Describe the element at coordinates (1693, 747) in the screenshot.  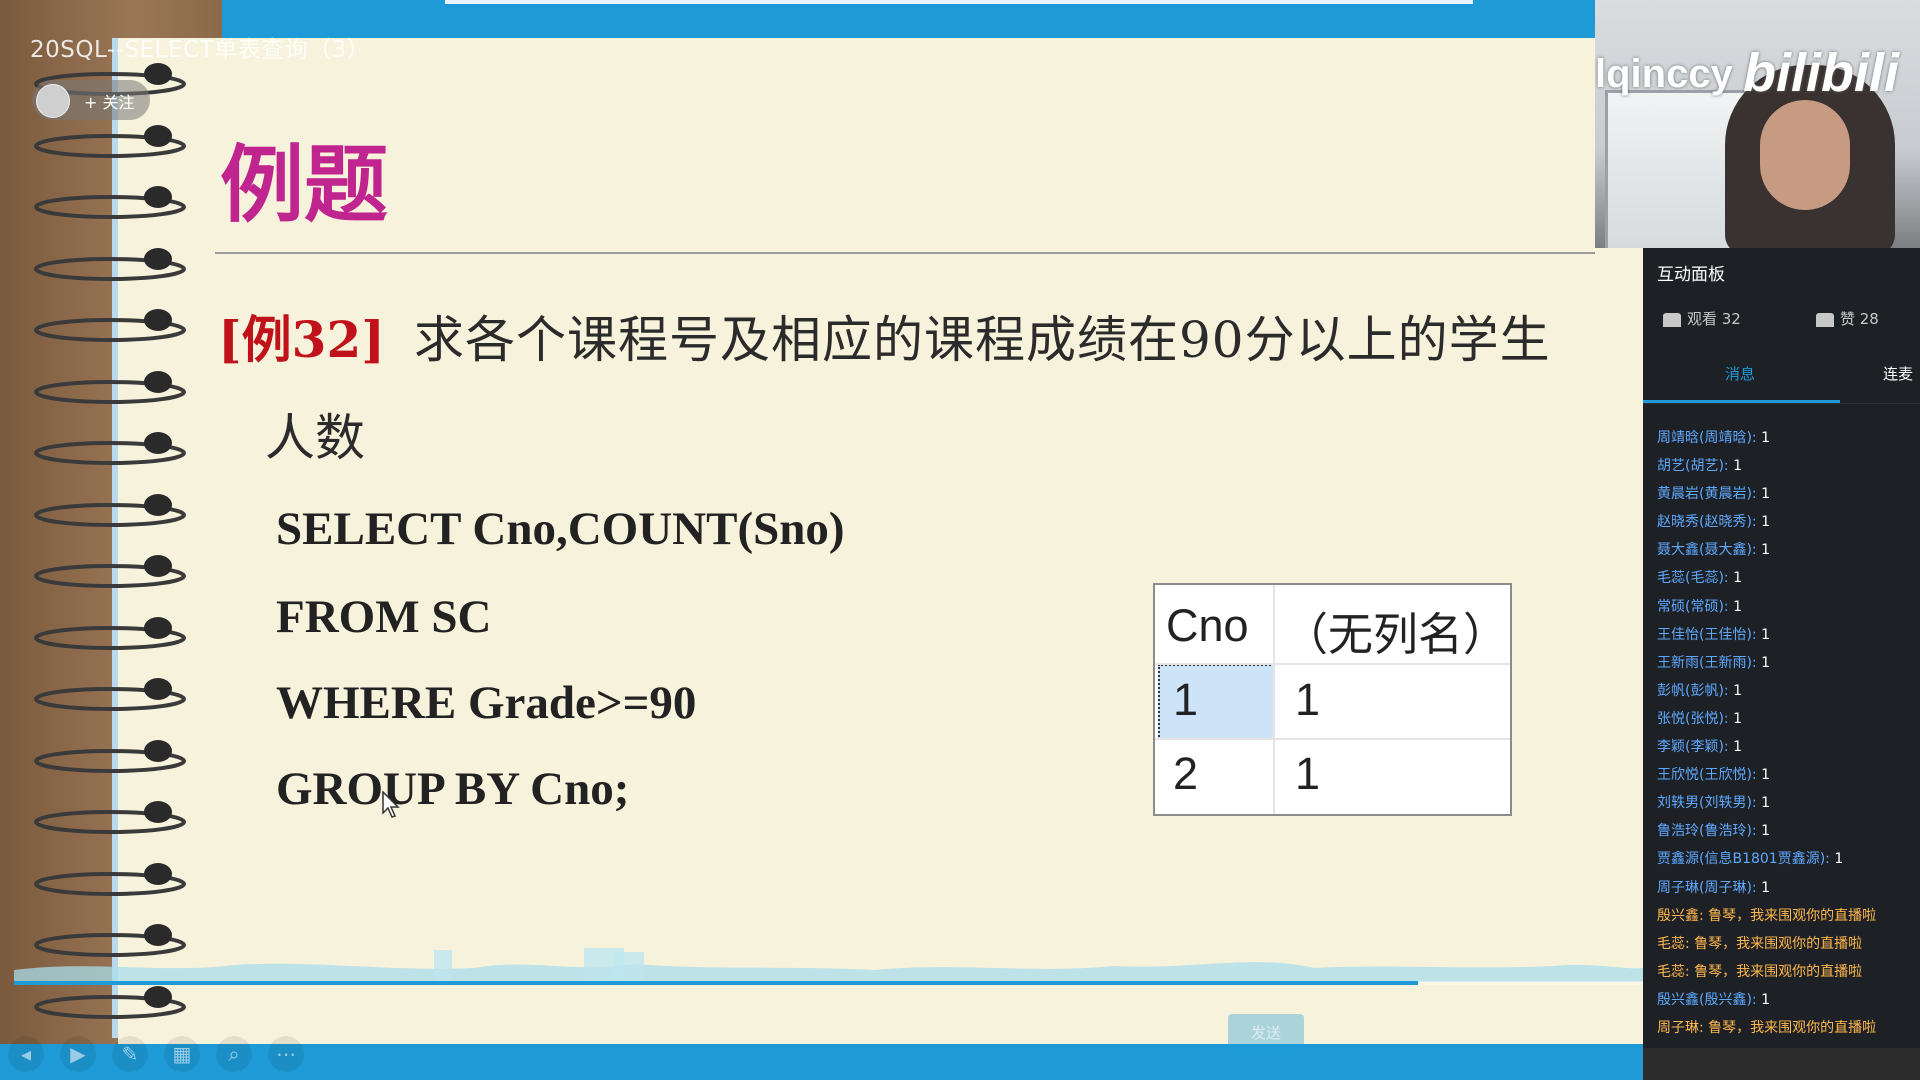
I see `chat-message-author: 李颖(李颖):` at that location.